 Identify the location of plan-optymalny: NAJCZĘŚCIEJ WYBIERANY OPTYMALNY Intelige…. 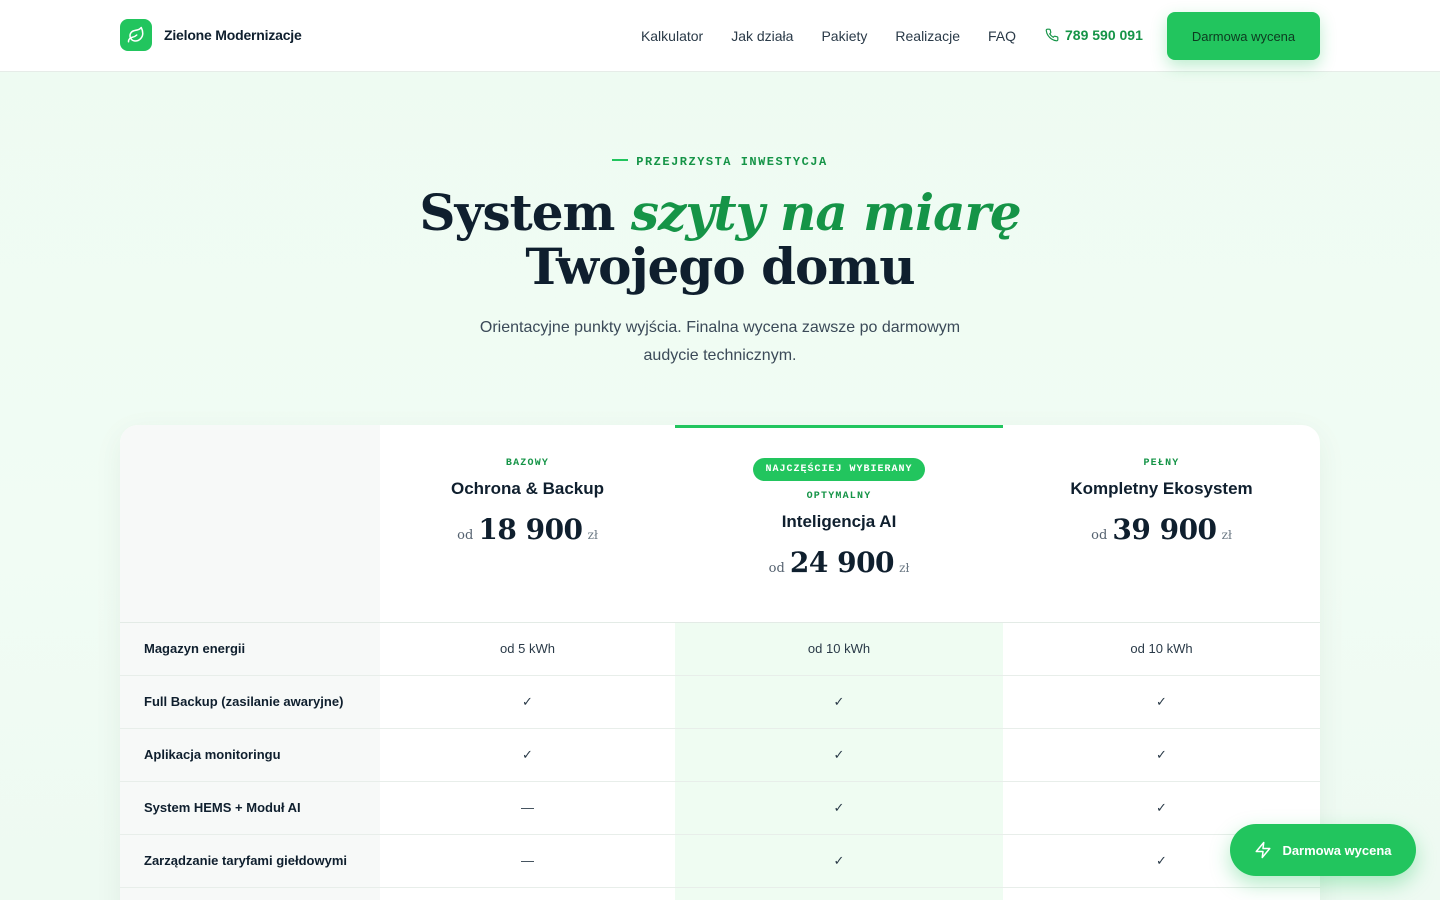
(839, 524).